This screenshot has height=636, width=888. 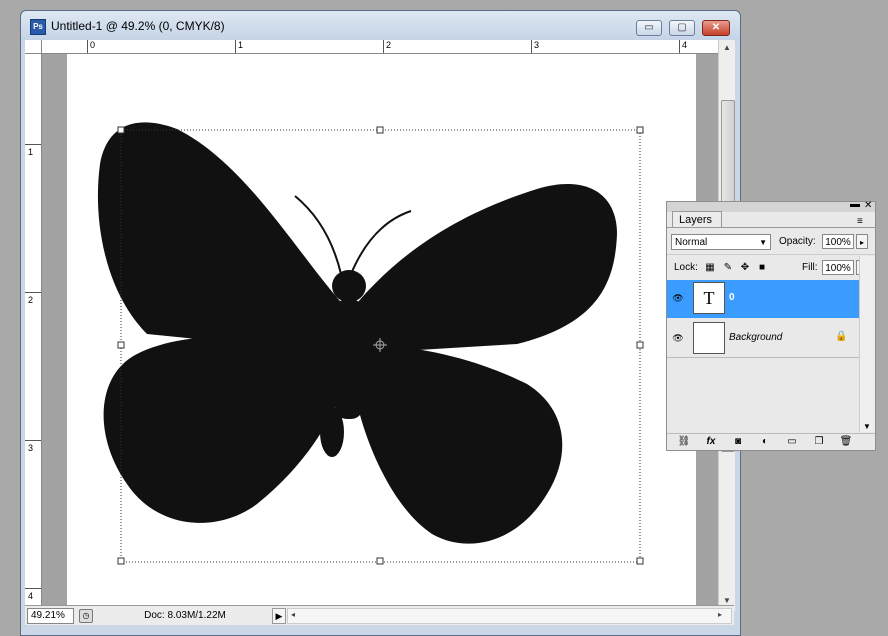 What do you see at coordinates (867, 344) in the screenshot?
I see `layers-scrollbar: ▼` at bounding box center [867, 344].